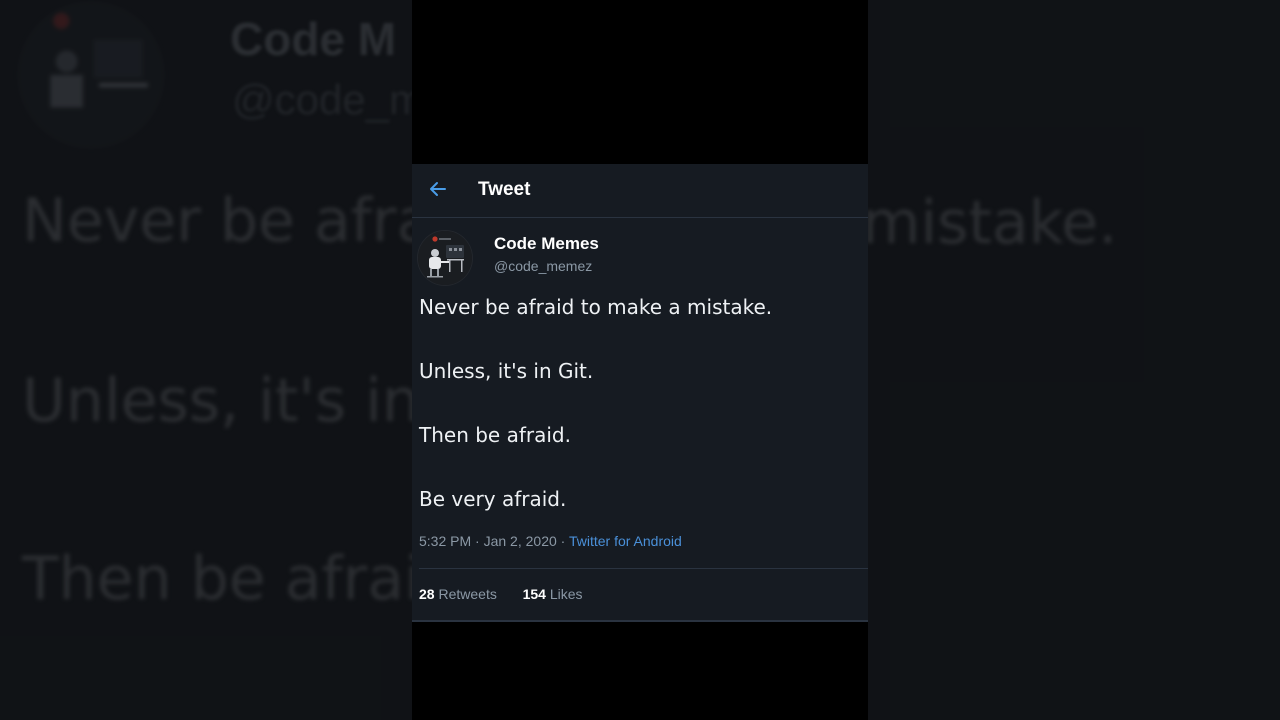  I want to click on divider, so click(643, 568).